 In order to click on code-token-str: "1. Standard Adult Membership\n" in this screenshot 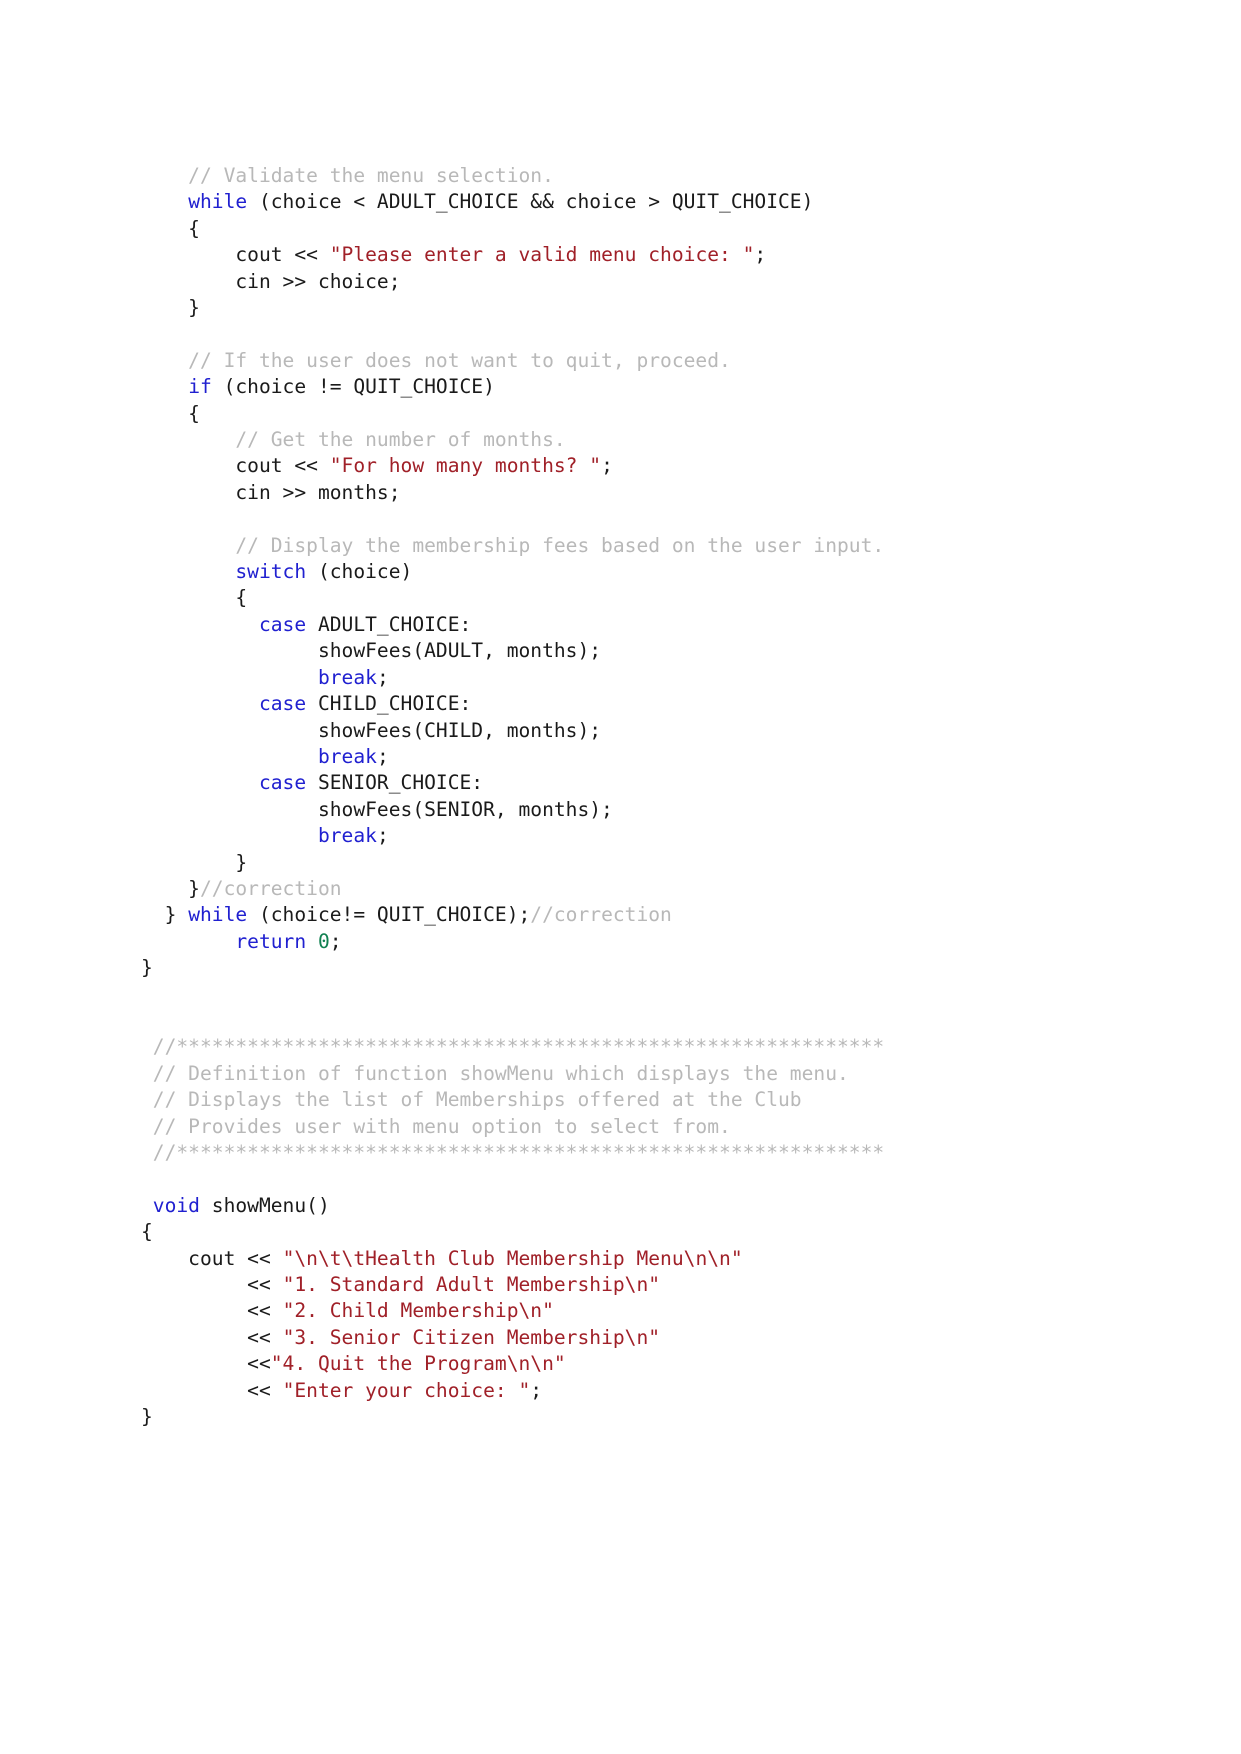, I will do `click(471, 1284)`.